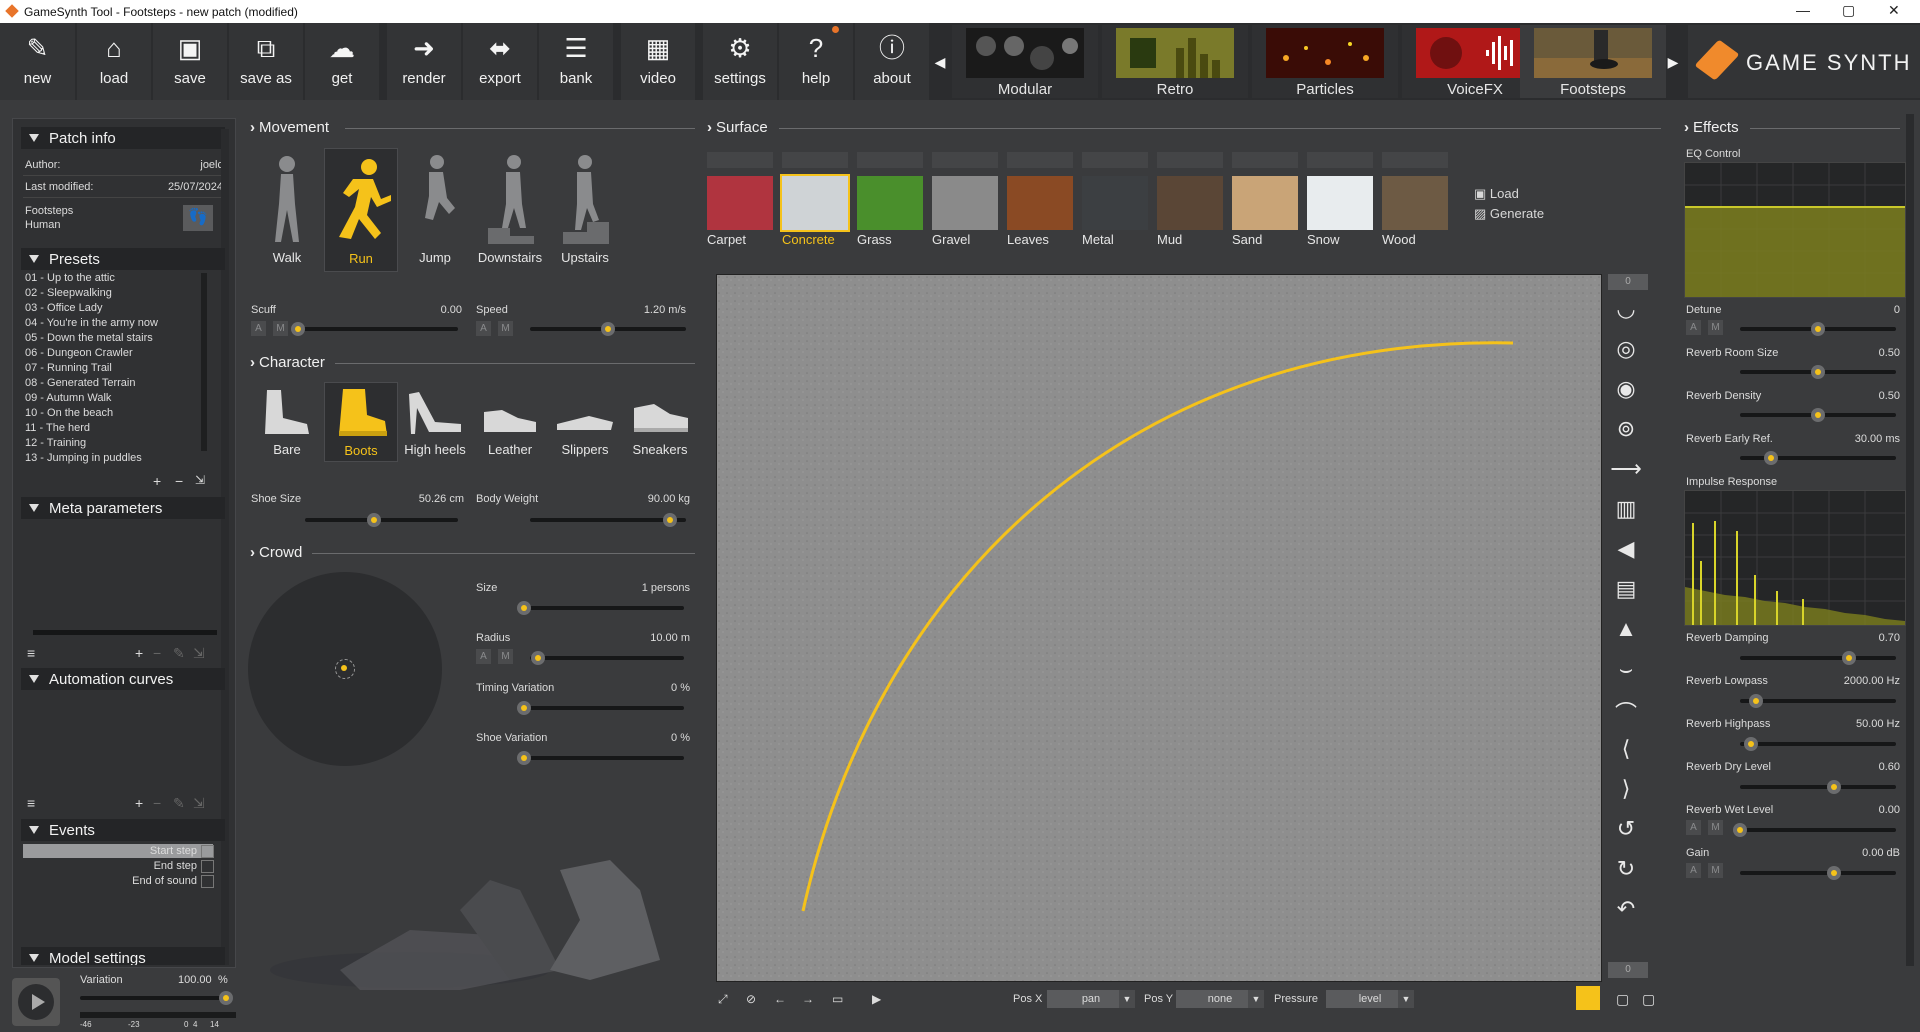 This screenshot has width=1920, height=1032. What do you see at coordinates (1626, 353) in the screenshot?
I see `spiral-icon: ◎` at bounding box center [1626, 353].